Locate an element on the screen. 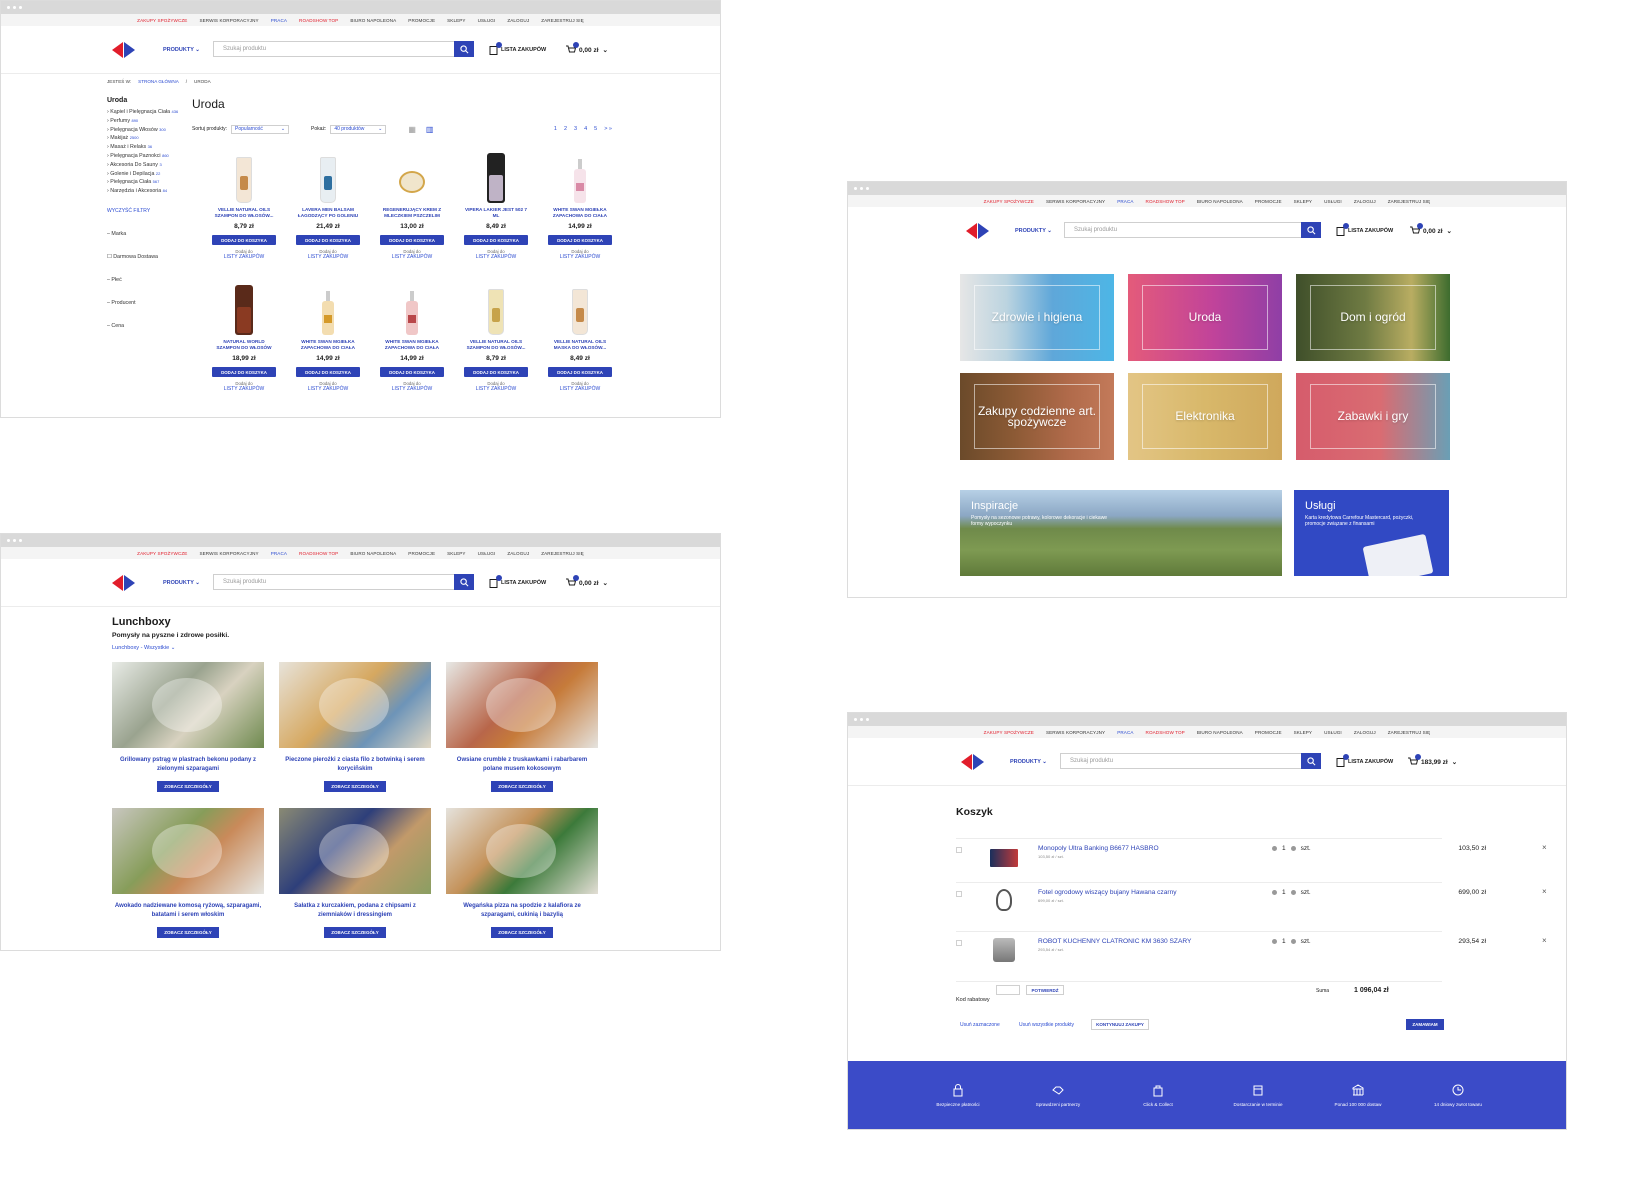 The image size is (1646, 1186). remove-selected-link: Usuń zaznaczone is located at coordinates (980, 1025).